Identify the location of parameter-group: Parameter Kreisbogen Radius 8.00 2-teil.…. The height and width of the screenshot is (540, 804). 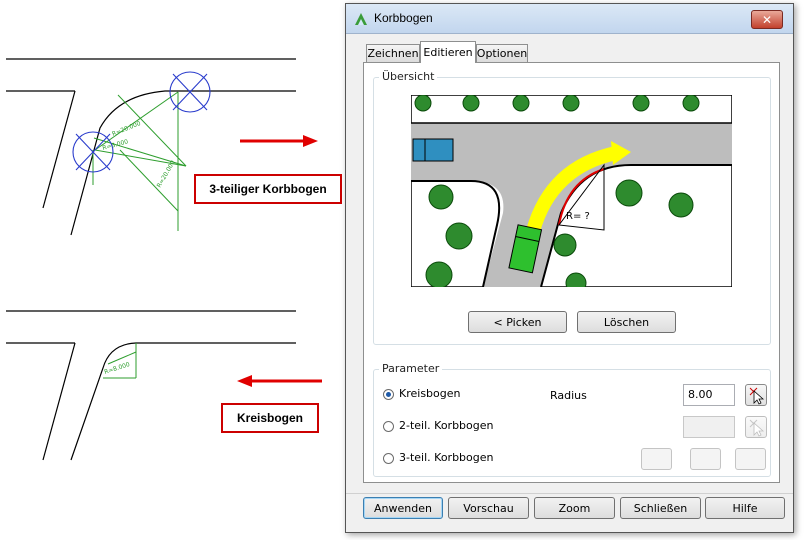
(572, 419).